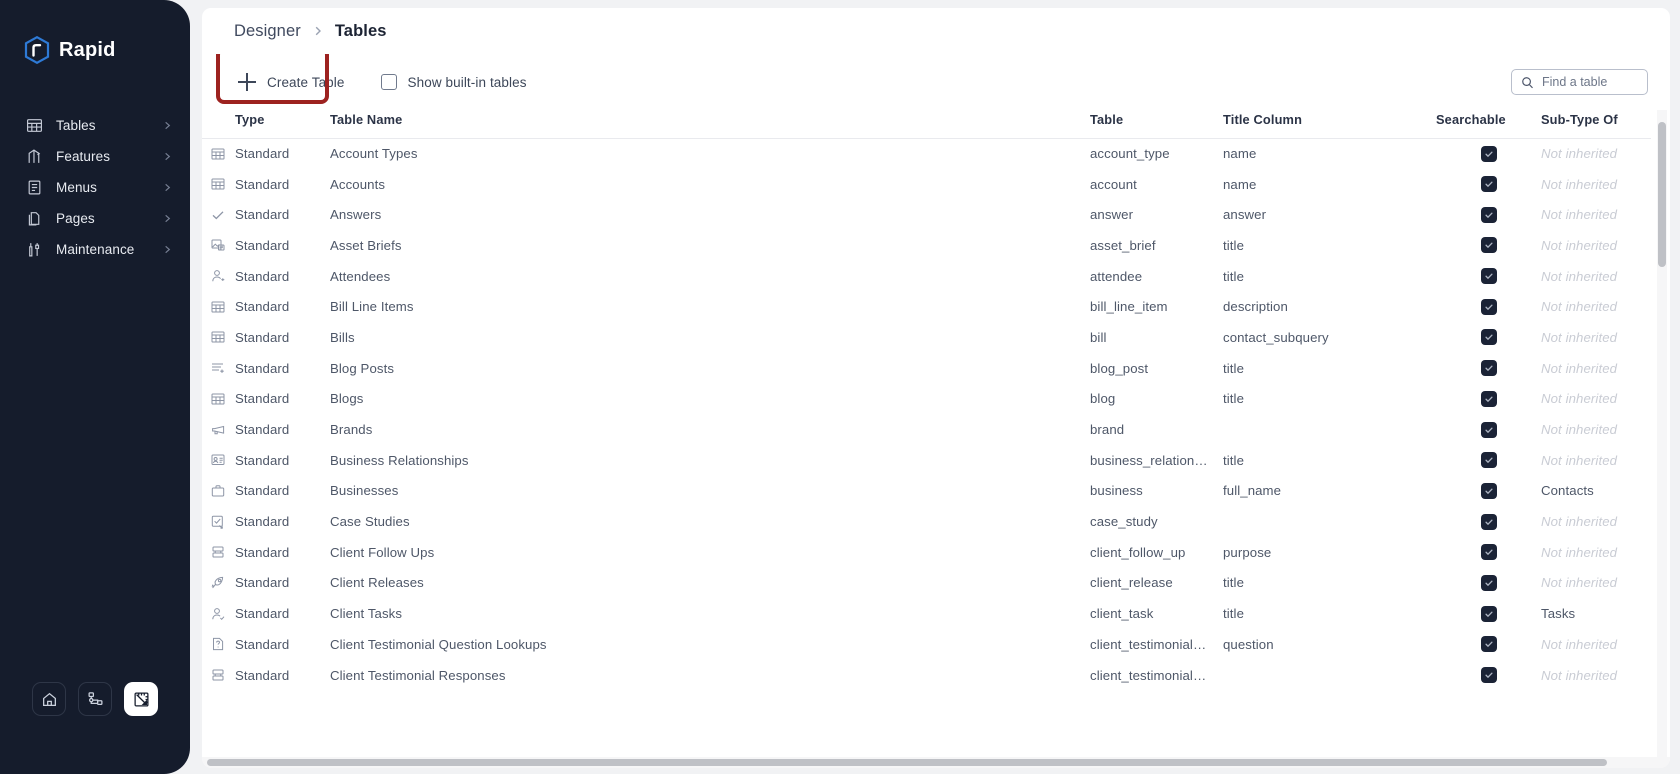 Image resolution: width=1680 pixels, height=774 pixels. Describe the element at coordinates (1488, 124) in the screenshot. I see `col-searchable: Searchable` at that location.